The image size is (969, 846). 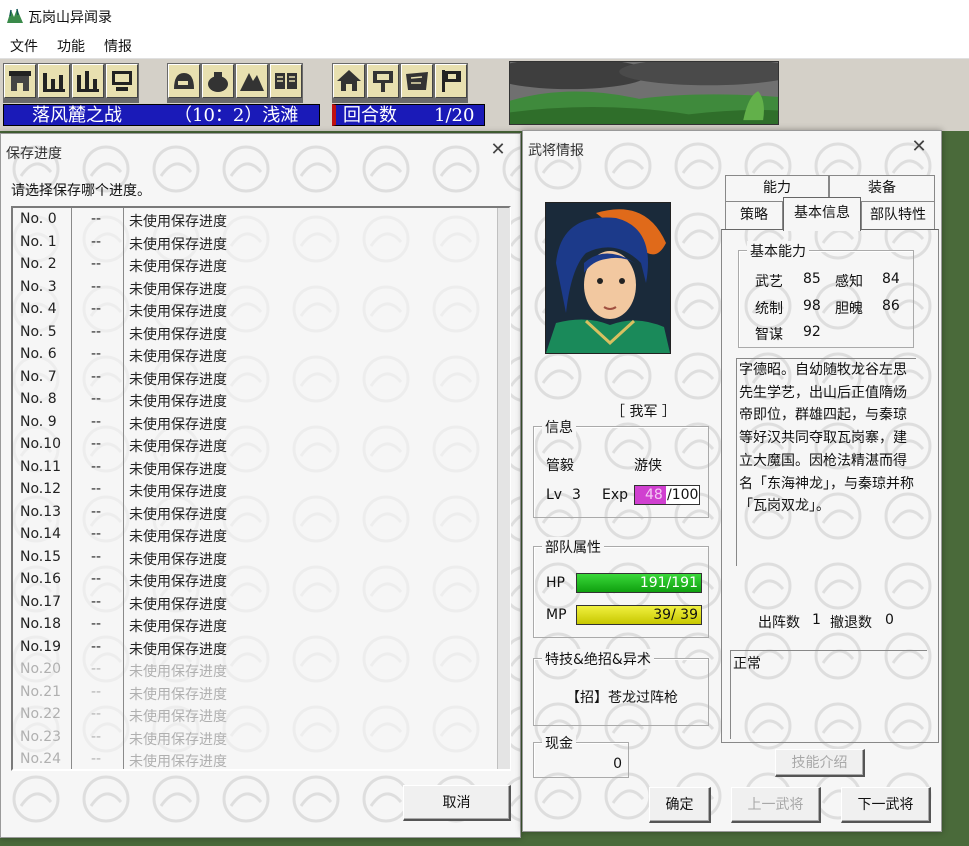 I want to click on hp-text: 191/191, so click(x=668, y=583).